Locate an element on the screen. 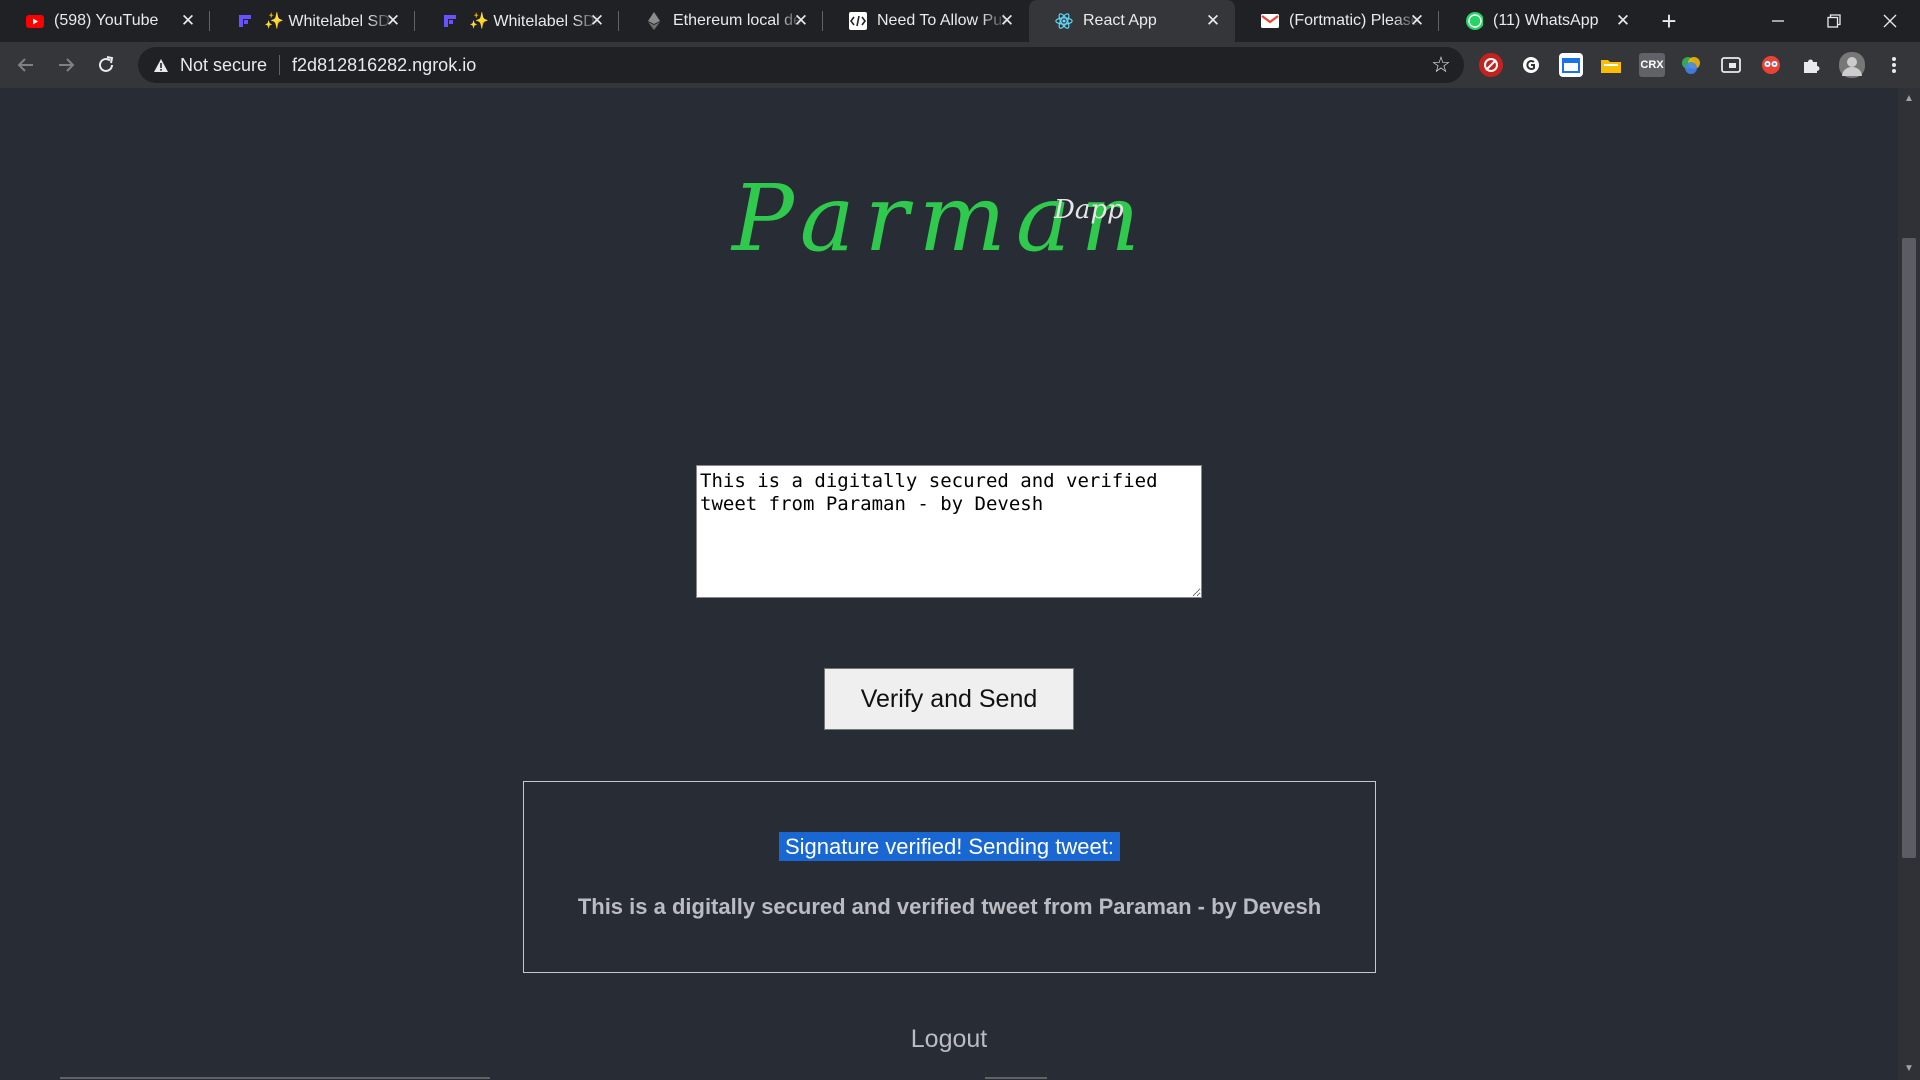  cast-icon is located at coordinates (1731, 65).